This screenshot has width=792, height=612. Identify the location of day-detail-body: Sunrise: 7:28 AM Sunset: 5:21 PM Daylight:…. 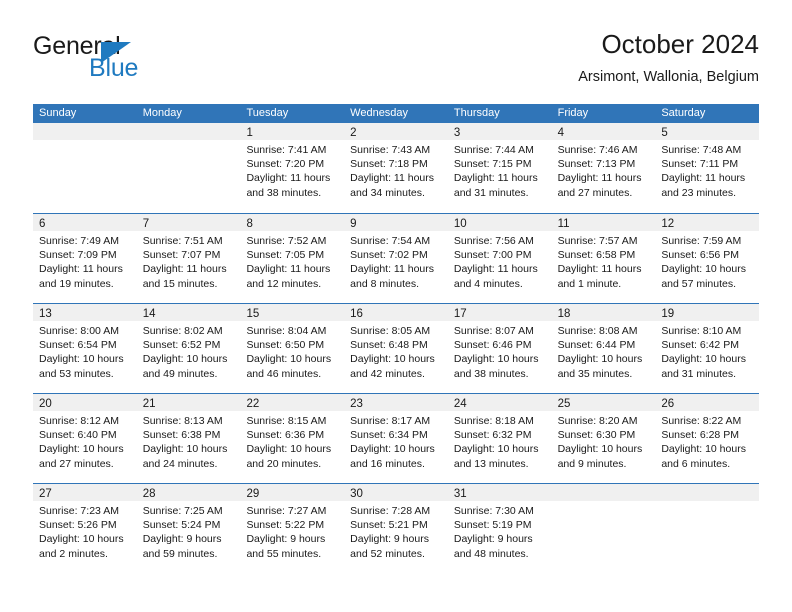
(396, 531).